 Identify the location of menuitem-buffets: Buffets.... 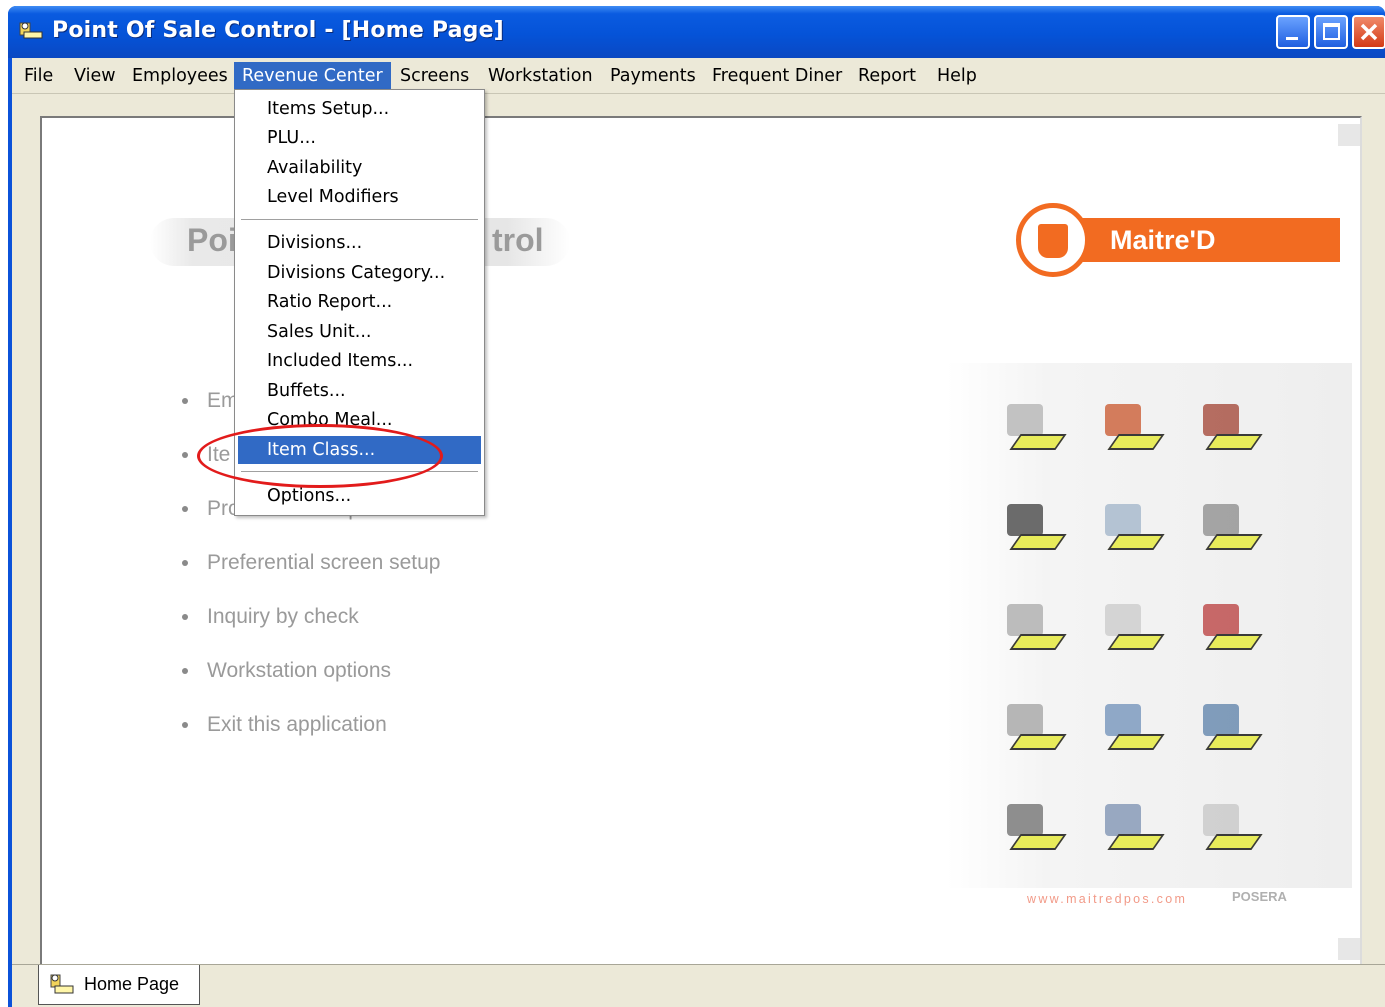
(359, 391).